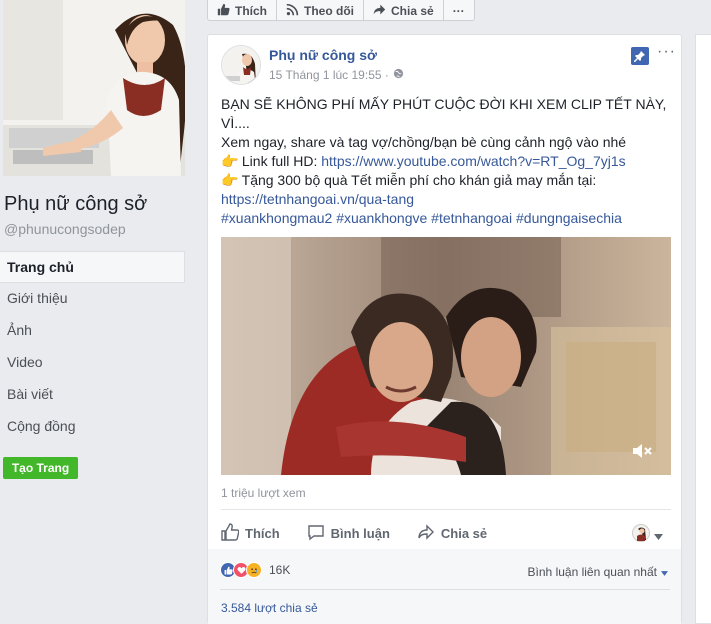 This screenshot has width=711, height=624. Describe the element at coordinates (316, 533) in the screenshot. I see `comment-bubble-icon` at that location.